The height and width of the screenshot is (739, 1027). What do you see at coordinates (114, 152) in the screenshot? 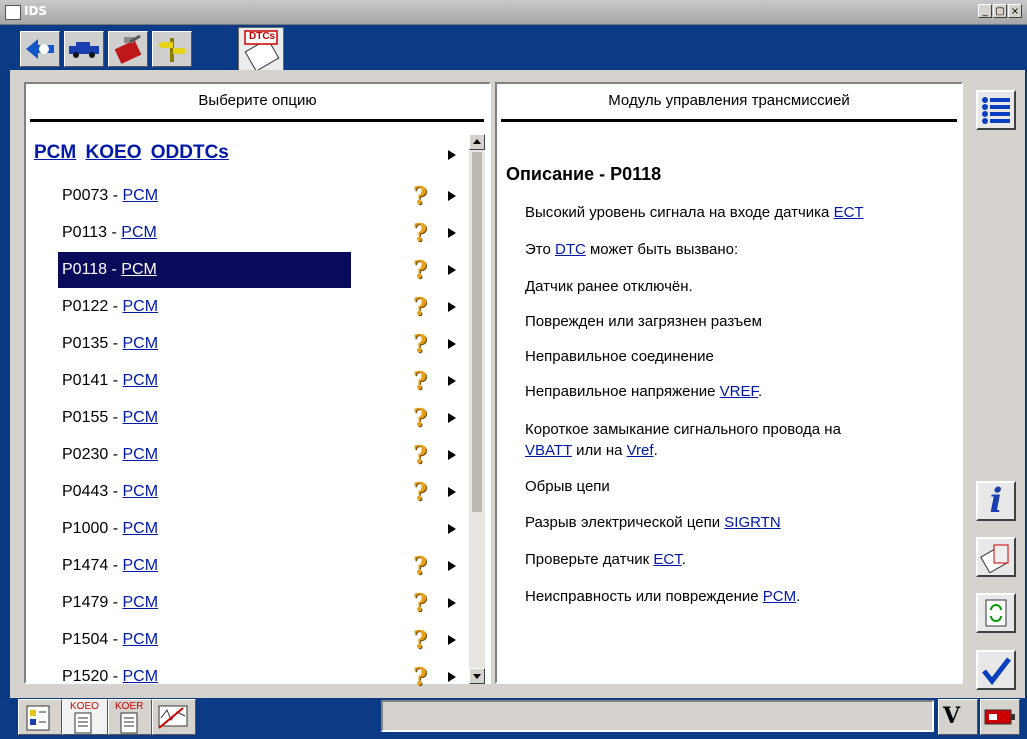
I see `group-link-koeo: KOEO` at bounding box center [114, 152].